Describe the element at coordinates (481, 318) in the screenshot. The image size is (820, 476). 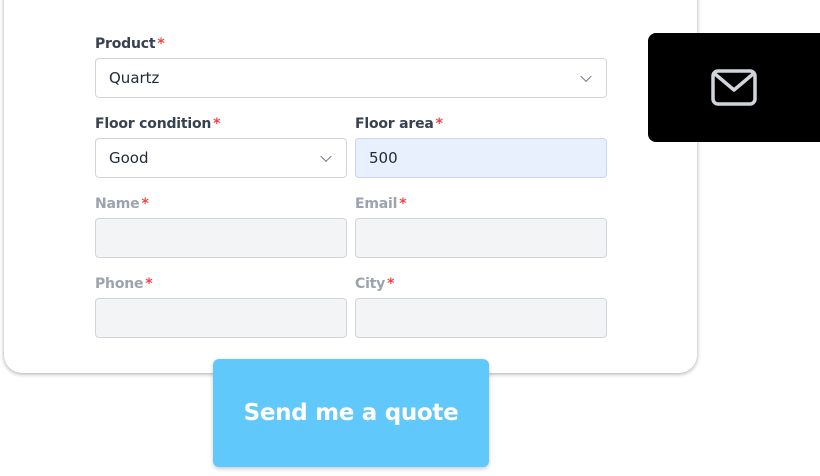
I see `city-field` at that location.